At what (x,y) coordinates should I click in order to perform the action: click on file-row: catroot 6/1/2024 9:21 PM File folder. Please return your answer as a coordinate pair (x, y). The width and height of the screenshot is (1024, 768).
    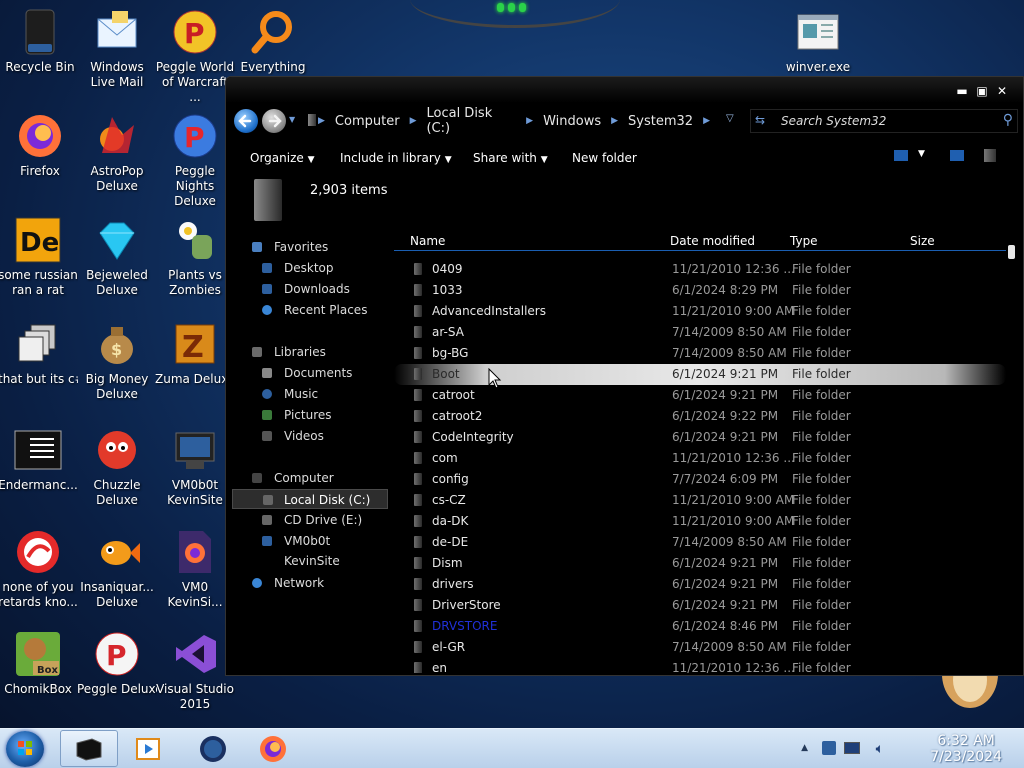
    Looking at the image, I should click on (700, 395).